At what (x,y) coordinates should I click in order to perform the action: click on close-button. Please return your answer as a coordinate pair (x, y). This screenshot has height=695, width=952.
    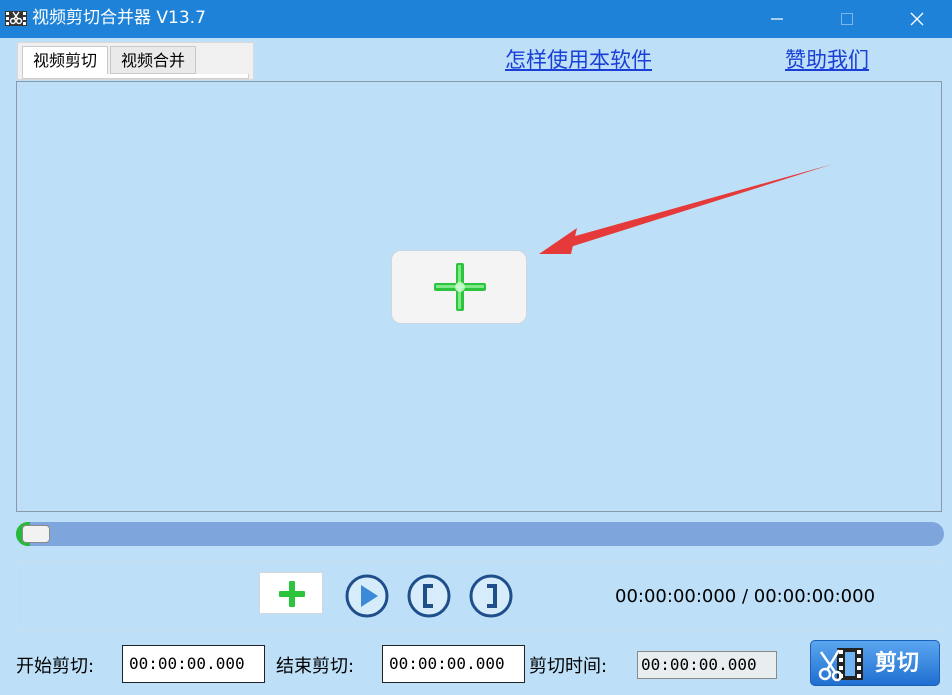
    Looking at the image, I should click on (917, 19).